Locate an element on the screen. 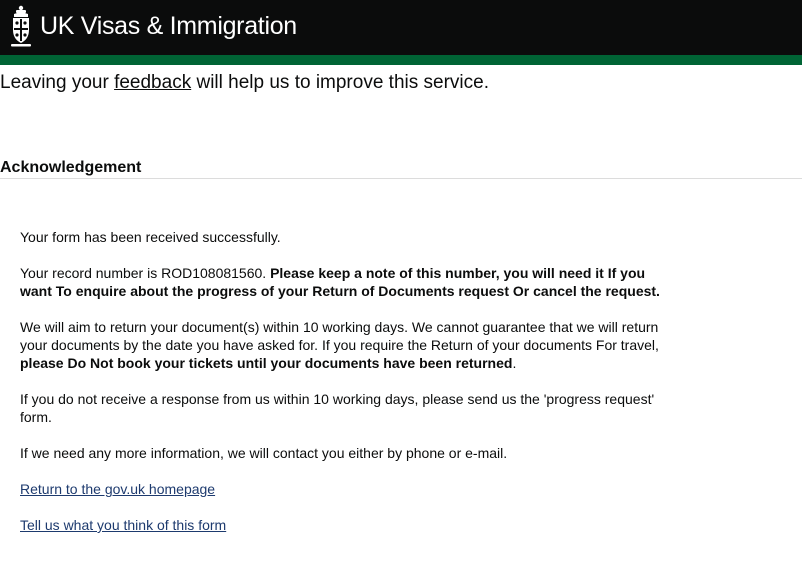 This screenshot has height=575, width=802. feedback-suffix: will help us to improve this service. is located at coordinates (340, 82).